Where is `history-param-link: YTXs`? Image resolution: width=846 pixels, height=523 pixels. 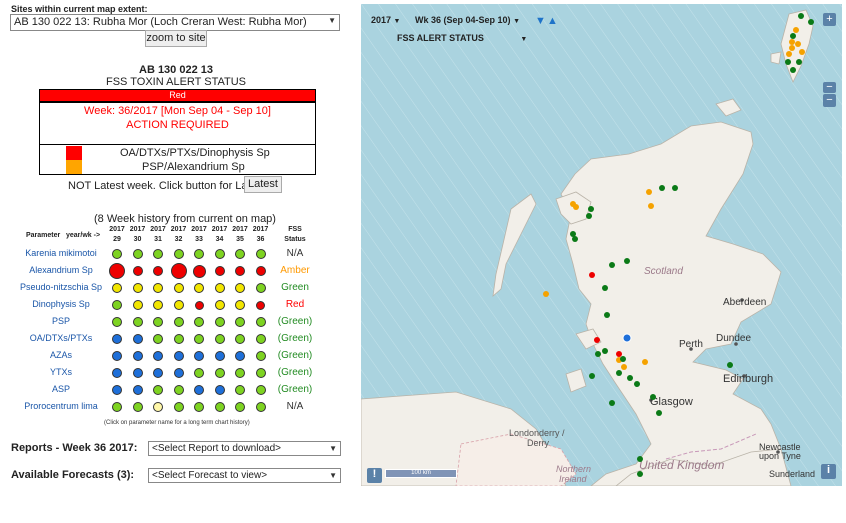
history-param-link: YTXs is located at coordinates (61, 372).